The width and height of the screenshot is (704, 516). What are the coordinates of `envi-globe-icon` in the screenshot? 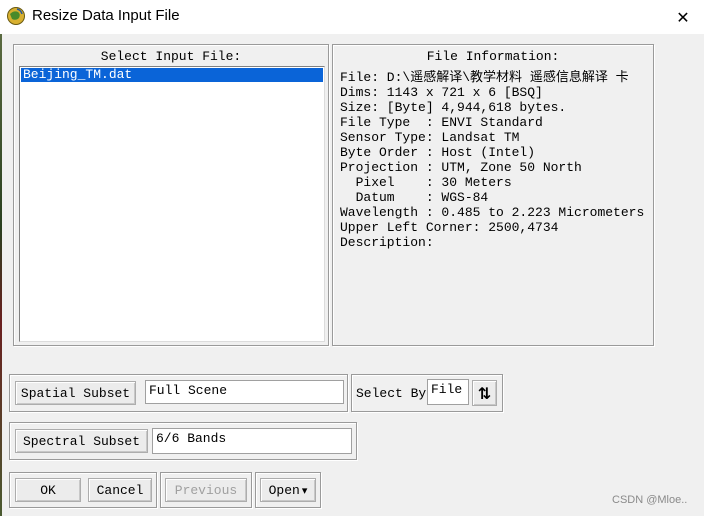 It's located at (16, 16).